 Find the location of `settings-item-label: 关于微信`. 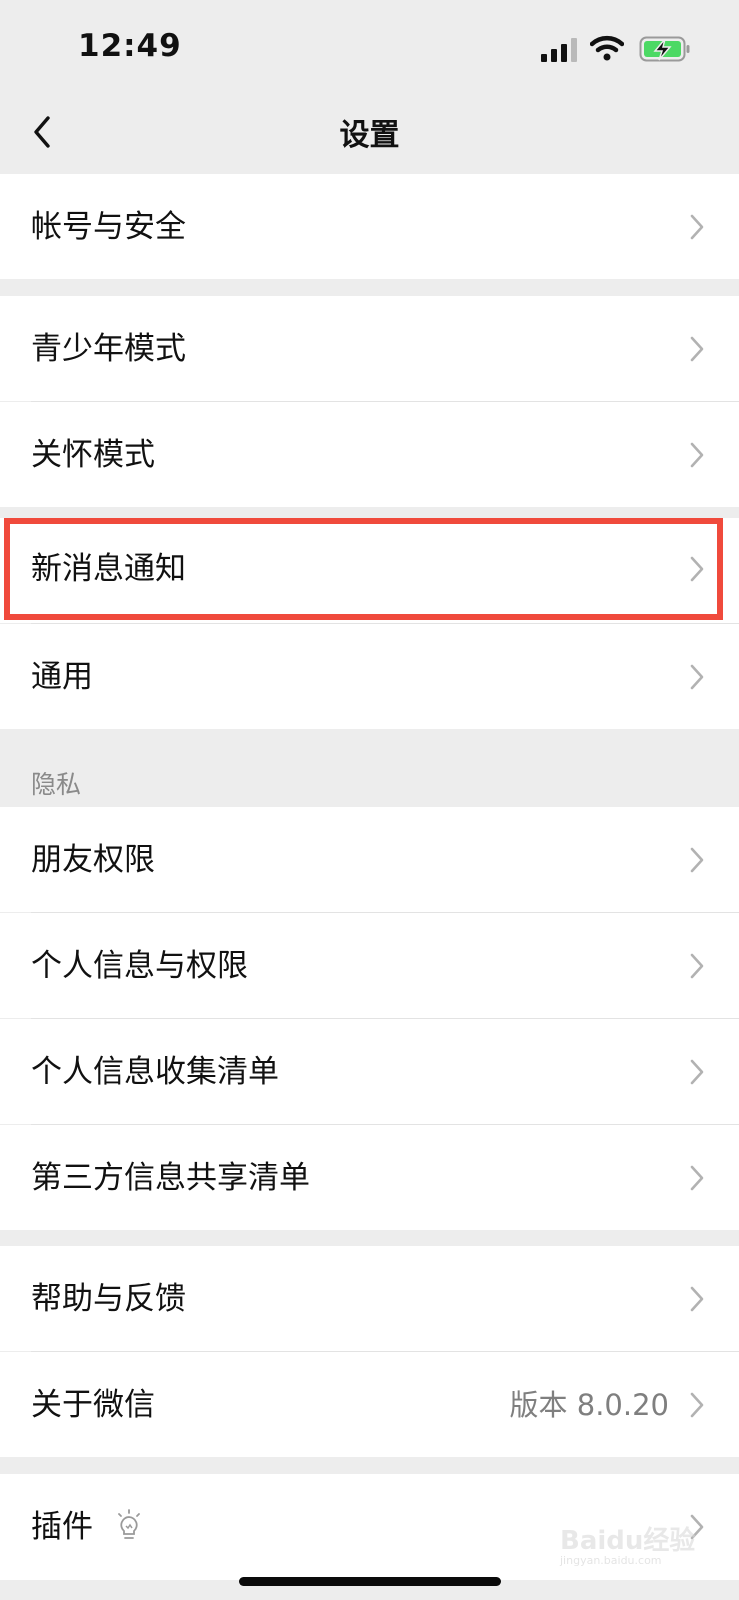

settings-item-label: 关于微信 is located at coordinates (93, 1405).